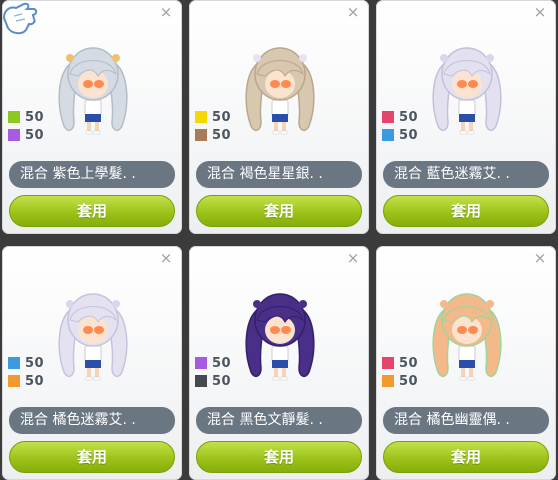  I want to click on hair-name-label: 混合 橘色幽靈偶. ., so click(466, 420).